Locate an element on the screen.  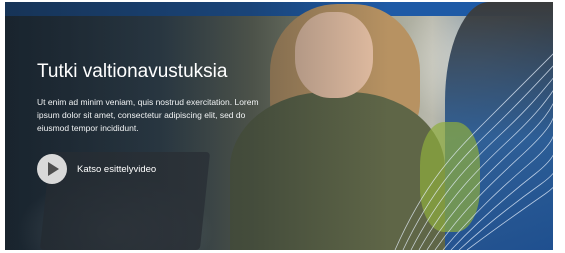
watch-video-link: Katso esittelyvideo is located at coordinates (96, 169).